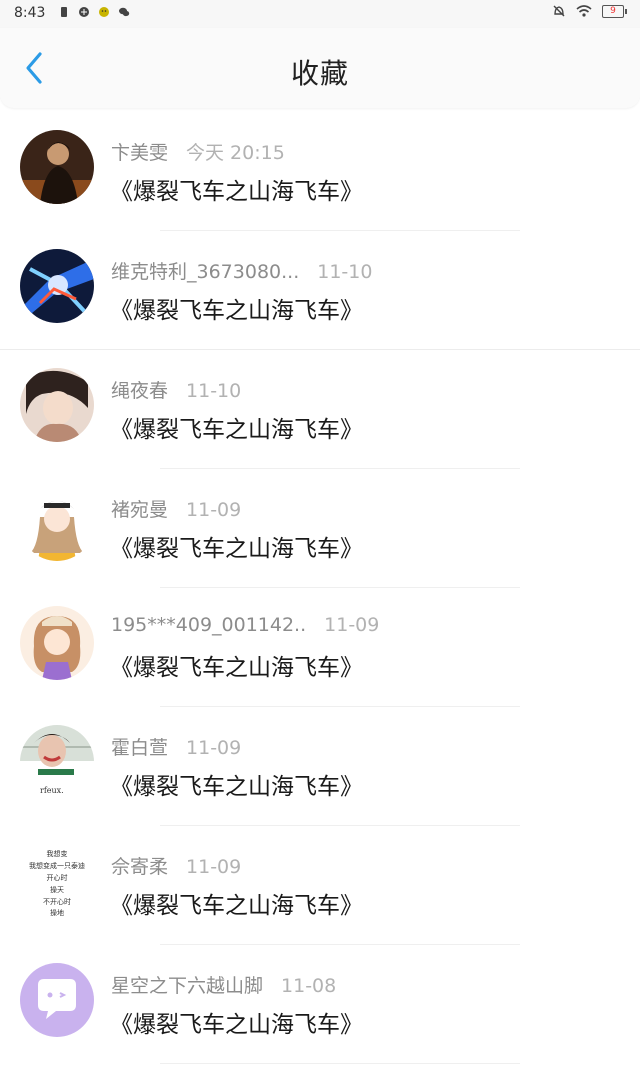 Image resolution: width=640 pixels, height=1067 pixels. I want to click on avatar-text: 操地, so click(57, 912).